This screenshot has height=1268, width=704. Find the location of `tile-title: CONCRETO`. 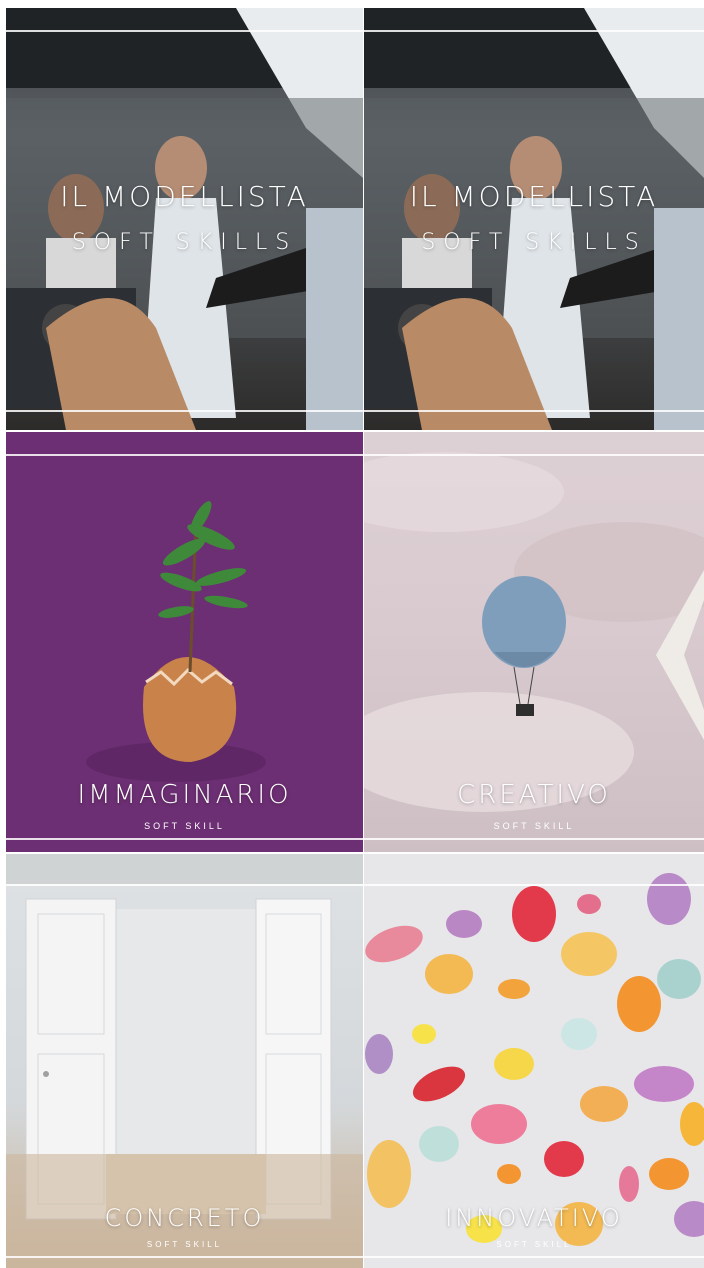

tile-title: CONCRETO is located at coordinates (184, 1218).